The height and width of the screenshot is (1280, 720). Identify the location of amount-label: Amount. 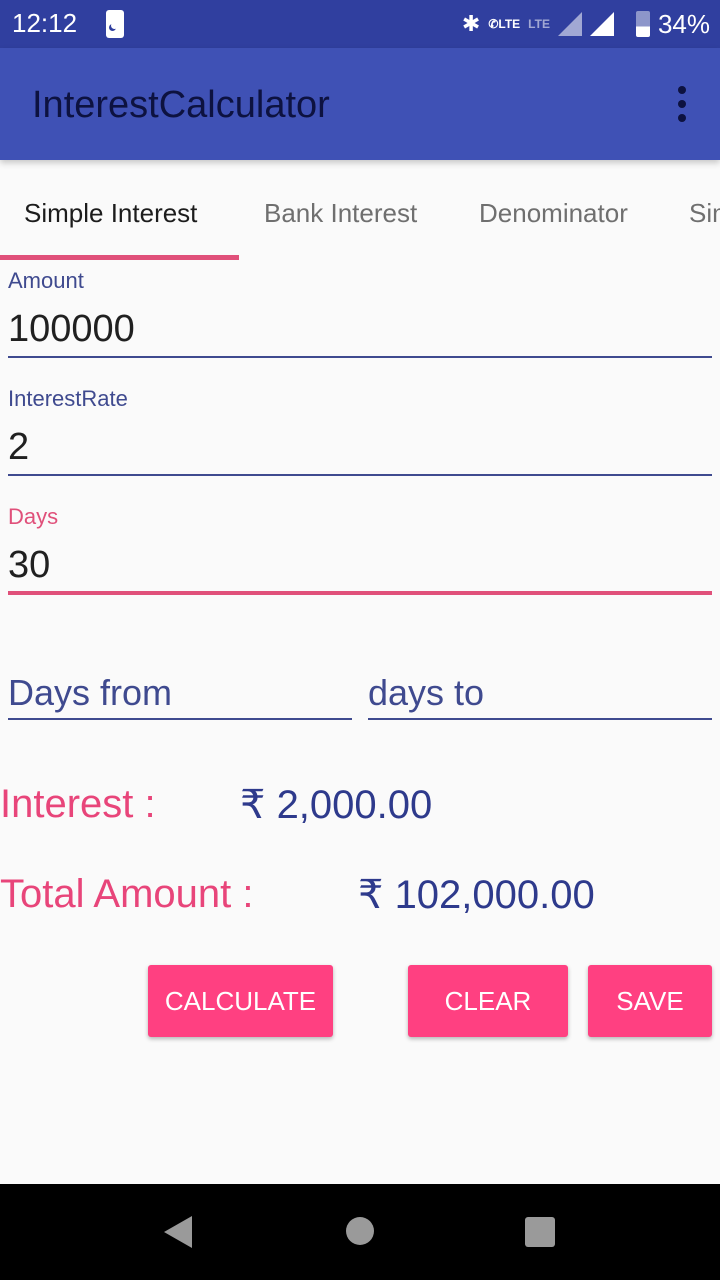
(46, 280).